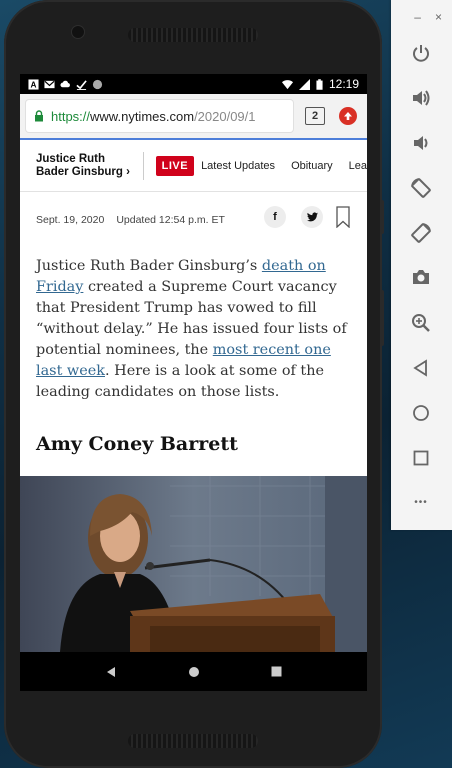  I want to click on back-button, so click(421, 368).